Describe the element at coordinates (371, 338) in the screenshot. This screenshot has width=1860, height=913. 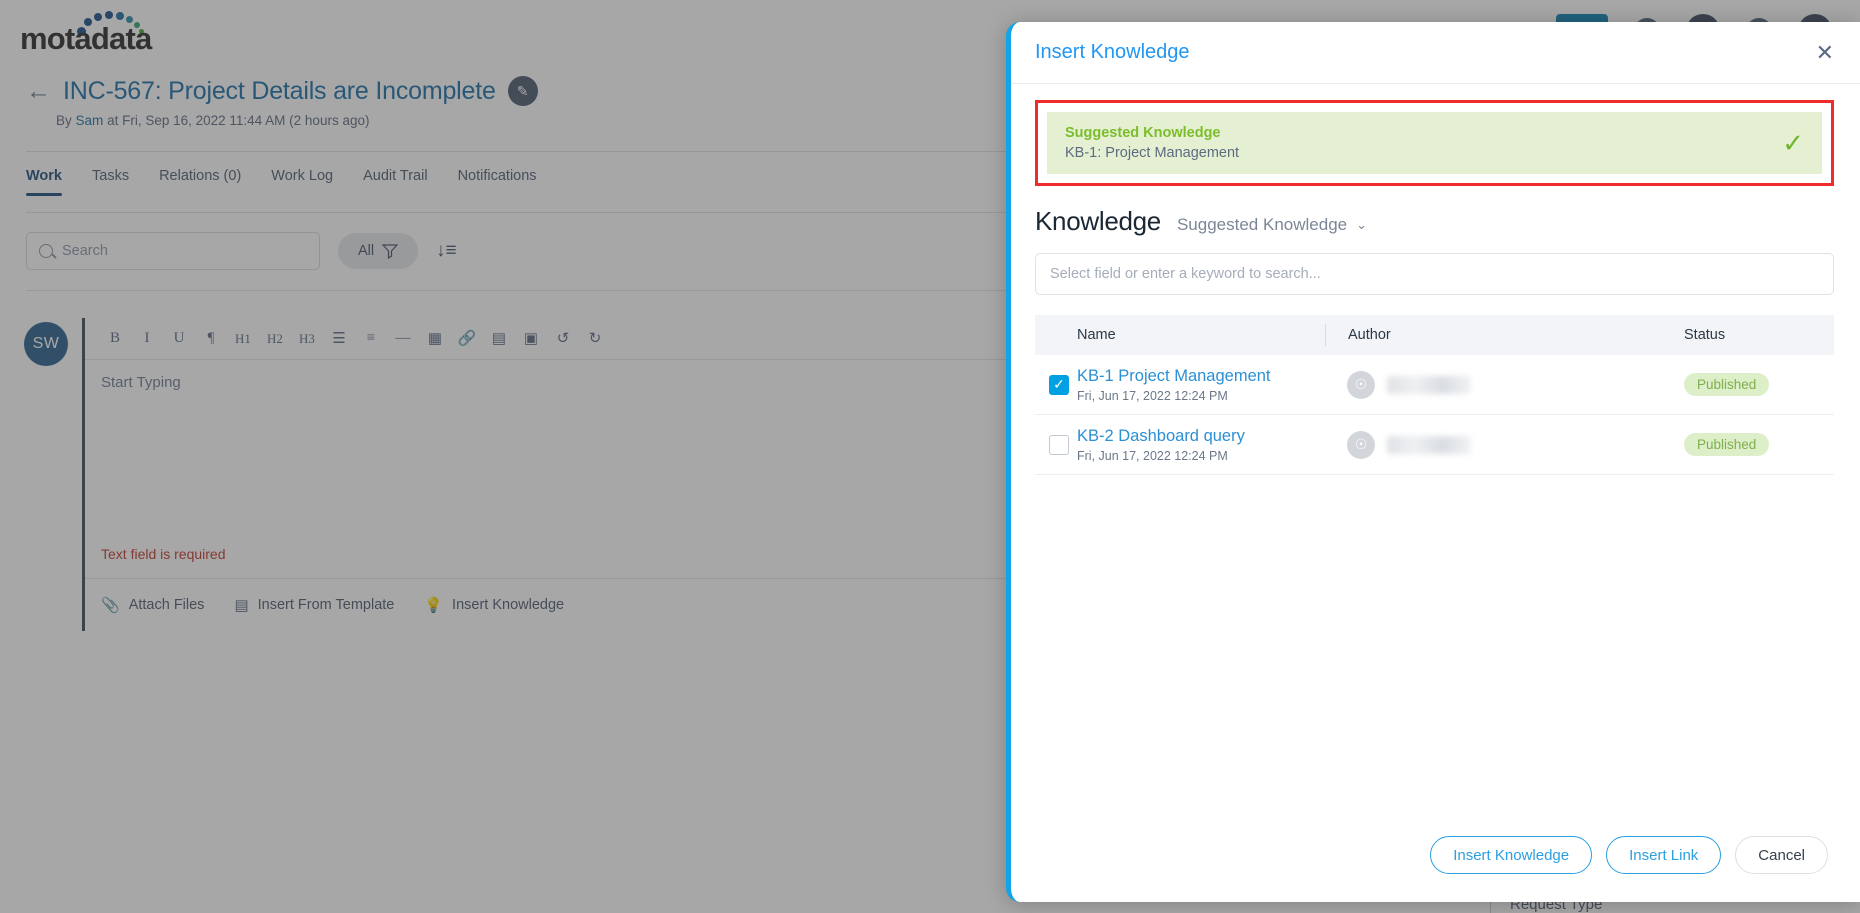
I see `numbered-list-icon: ≡` at that location.